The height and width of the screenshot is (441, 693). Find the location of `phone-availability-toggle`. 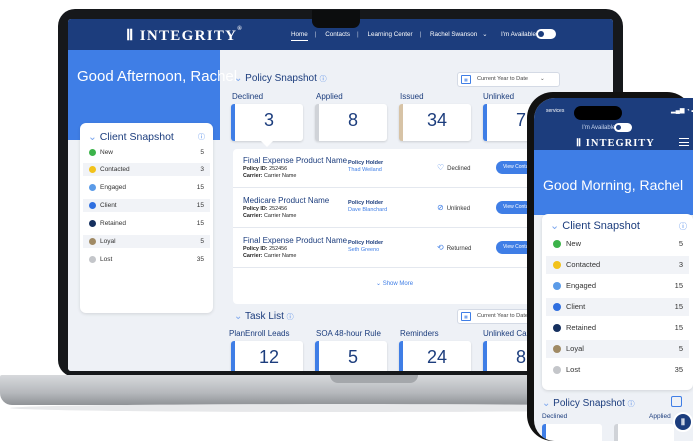

phone-availability-toggle is located at coordinates (623, 127).